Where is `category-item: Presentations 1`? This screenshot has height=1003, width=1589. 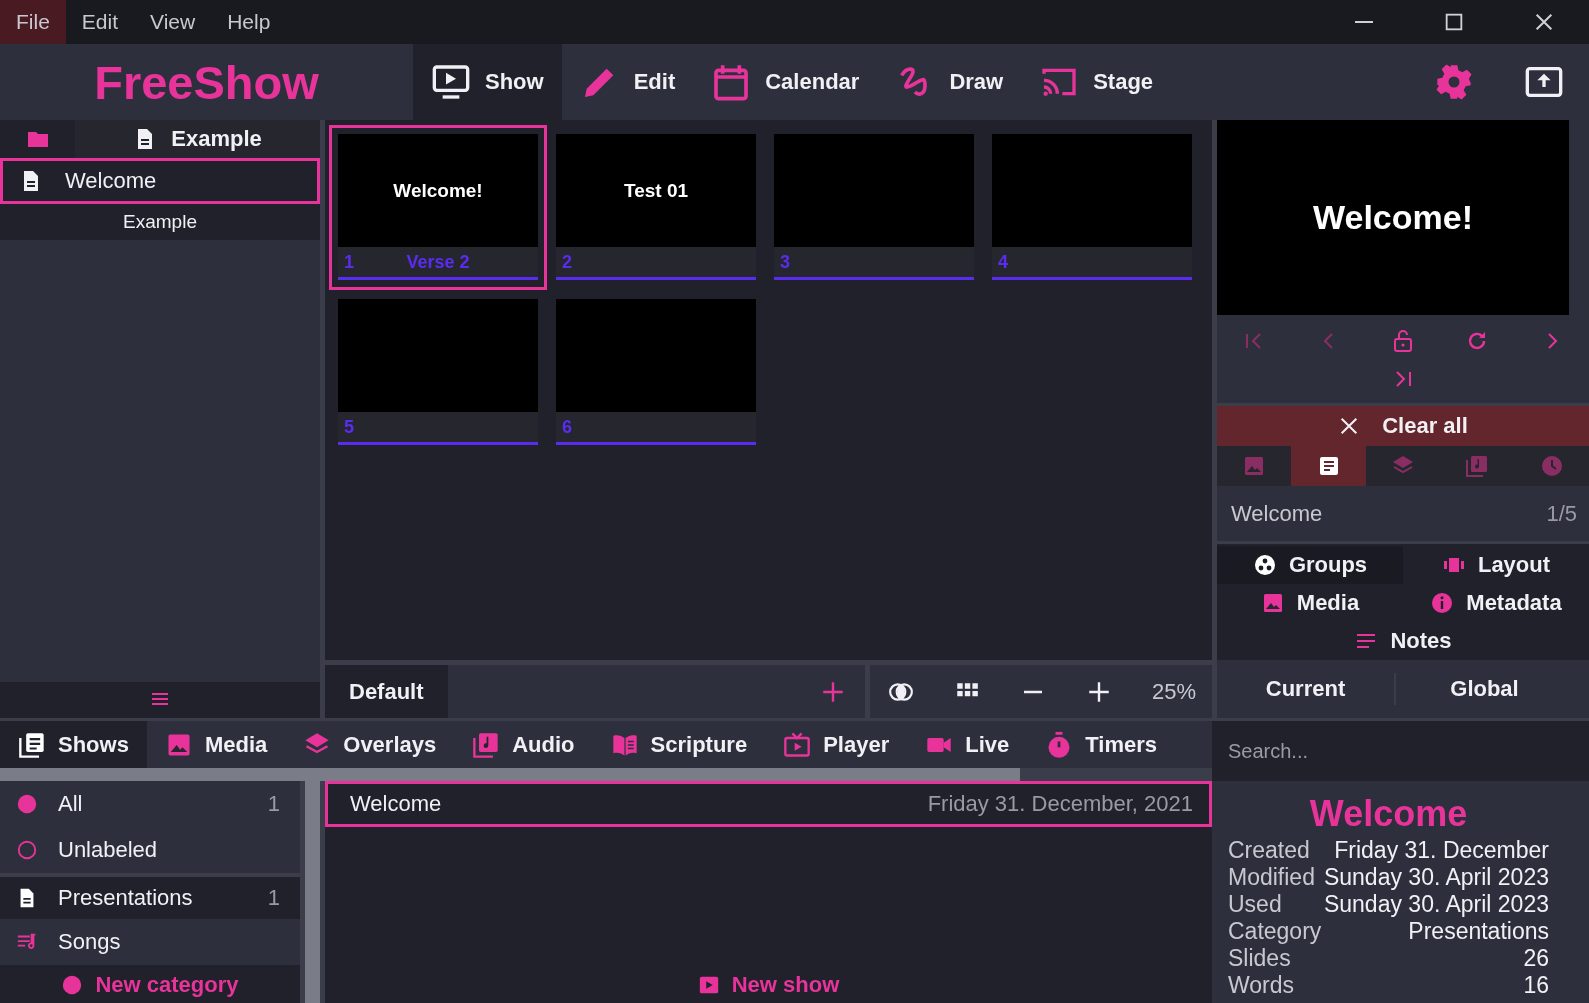 category-item: Presentations 1 is located at coordinates (150, 896).